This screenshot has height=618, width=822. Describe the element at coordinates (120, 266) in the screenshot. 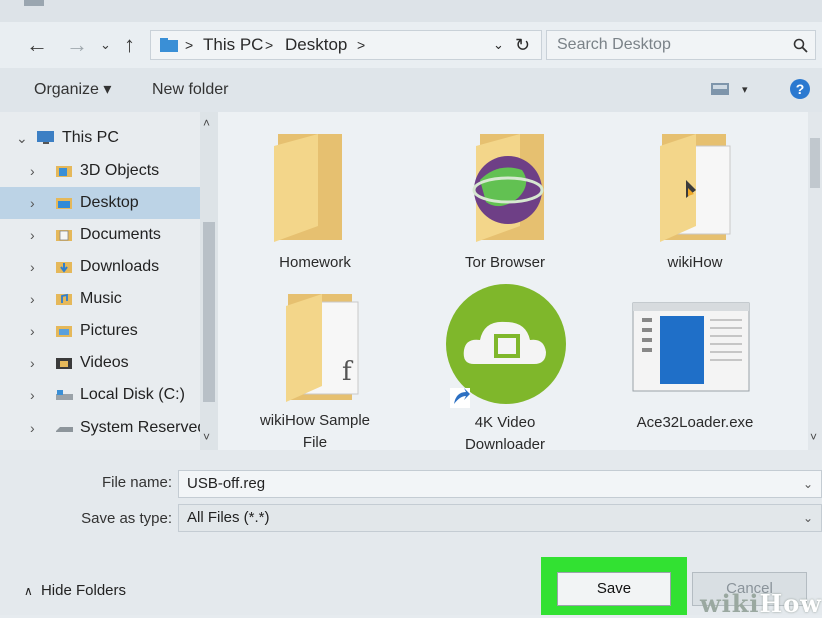

I see `tree-item-label: Downloads` at that location.